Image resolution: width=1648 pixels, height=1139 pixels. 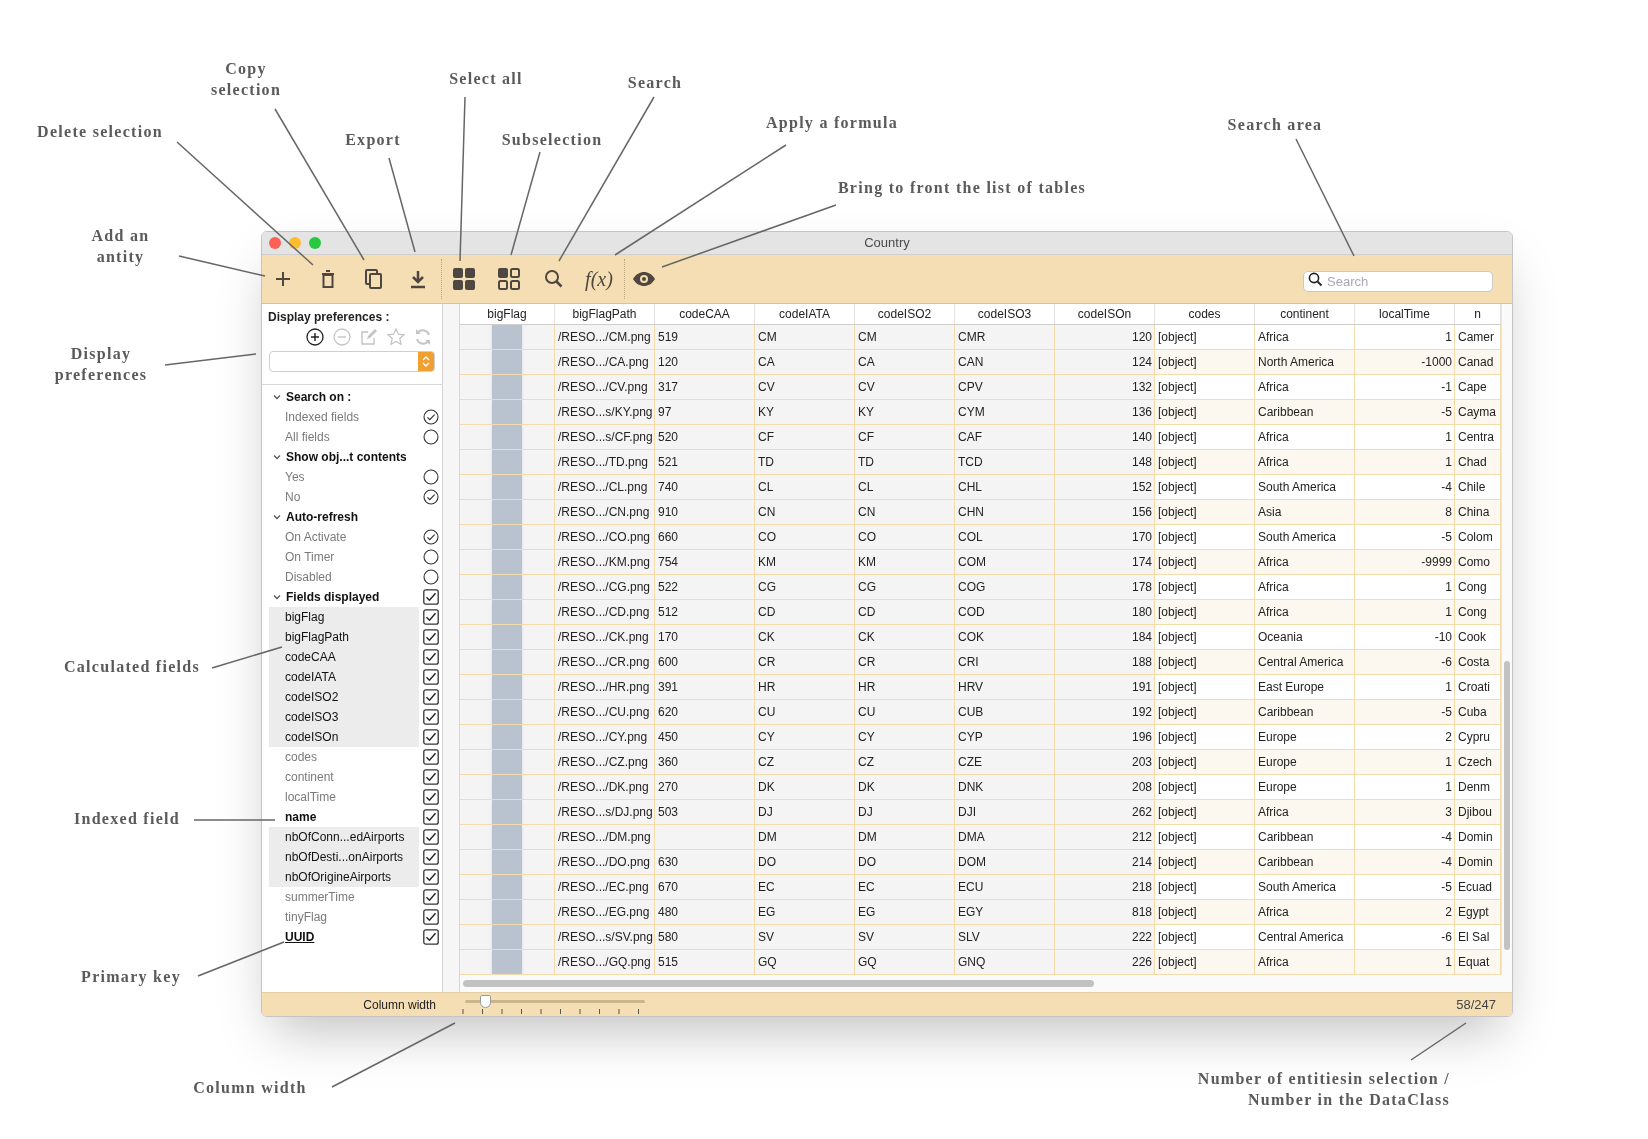 What do you see at coordinates (1205, 314) in the screenshot?
I see `column-header: codes` at bounding box center [1205, 314].